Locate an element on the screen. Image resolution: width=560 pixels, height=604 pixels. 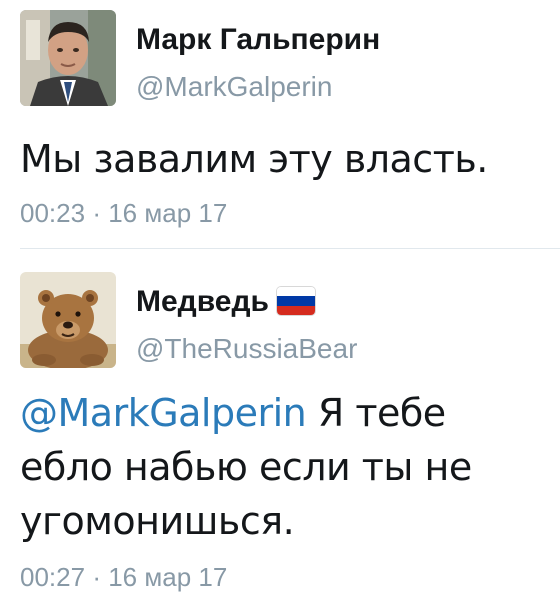
tweet-timestamp: 00:27 · 16 мар 17 is located at coordinates (123, 577).